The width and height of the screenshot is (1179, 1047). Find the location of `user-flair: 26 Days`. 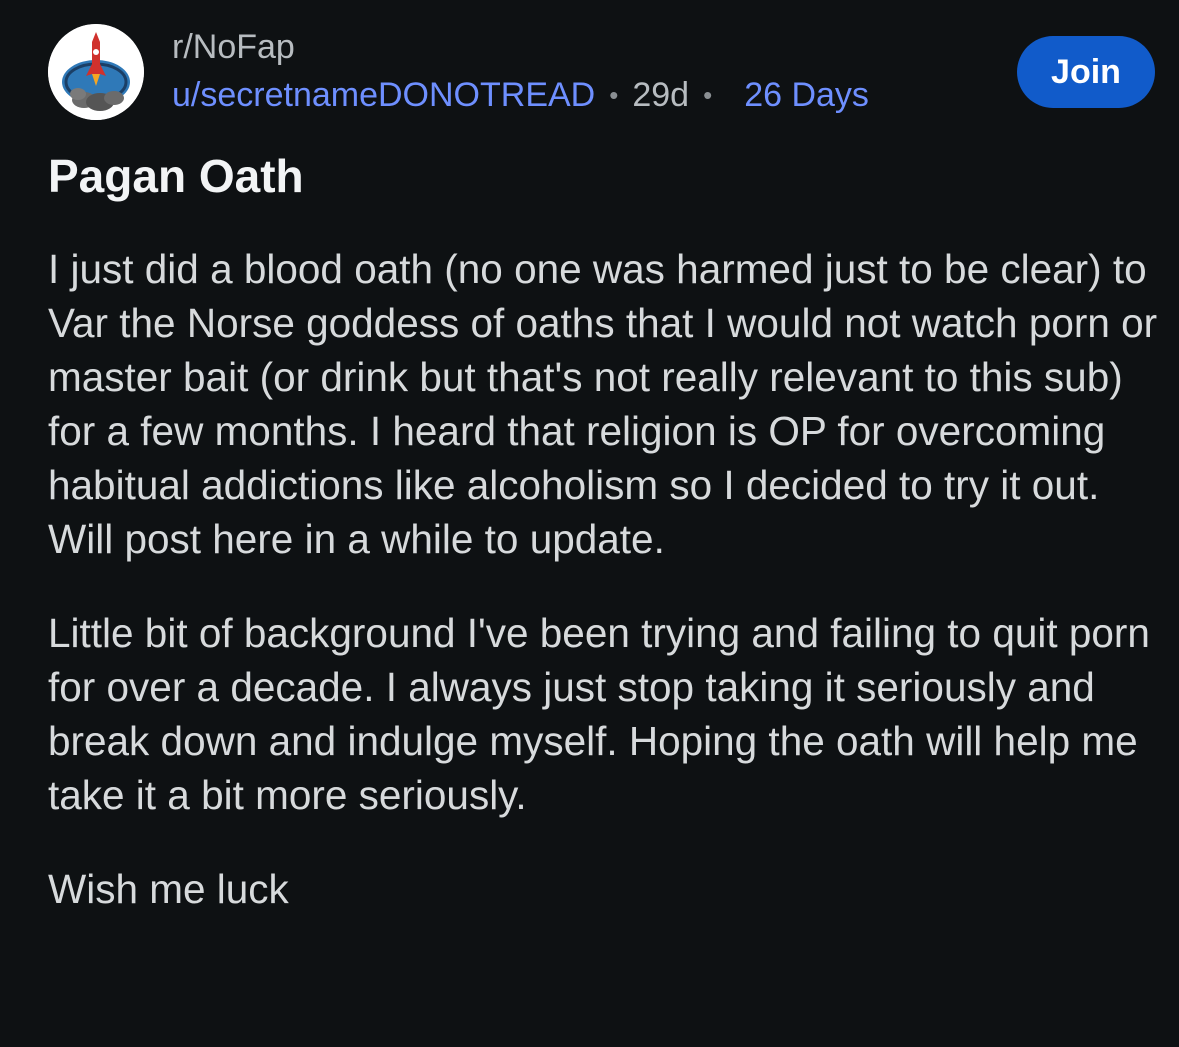

user-flair: 26 Days is located at coordinates (806, 95).